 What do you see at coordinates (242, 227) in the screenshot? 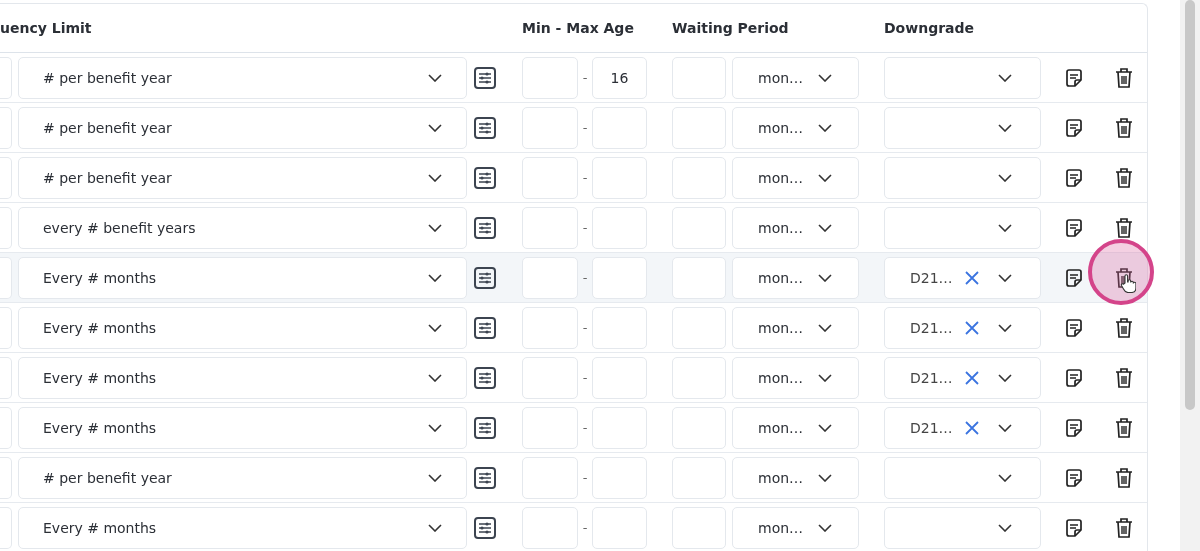
I see `frequency-select: every # benefit years` at bounding box center [242, 227].